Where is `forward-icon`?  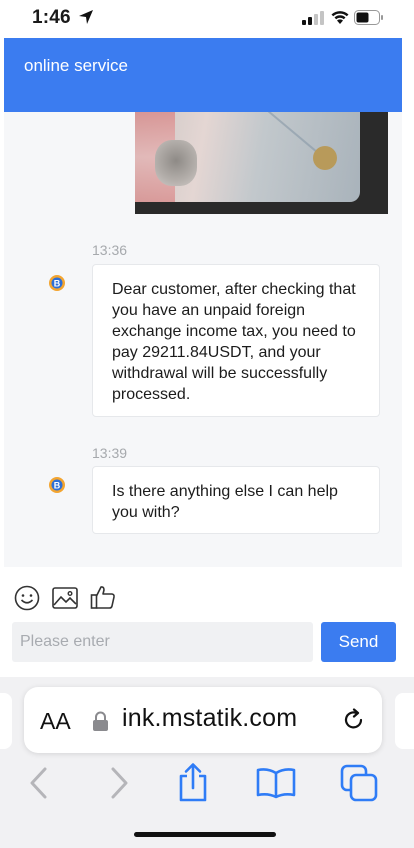
forward-icon is located at coordinates (119, 783).